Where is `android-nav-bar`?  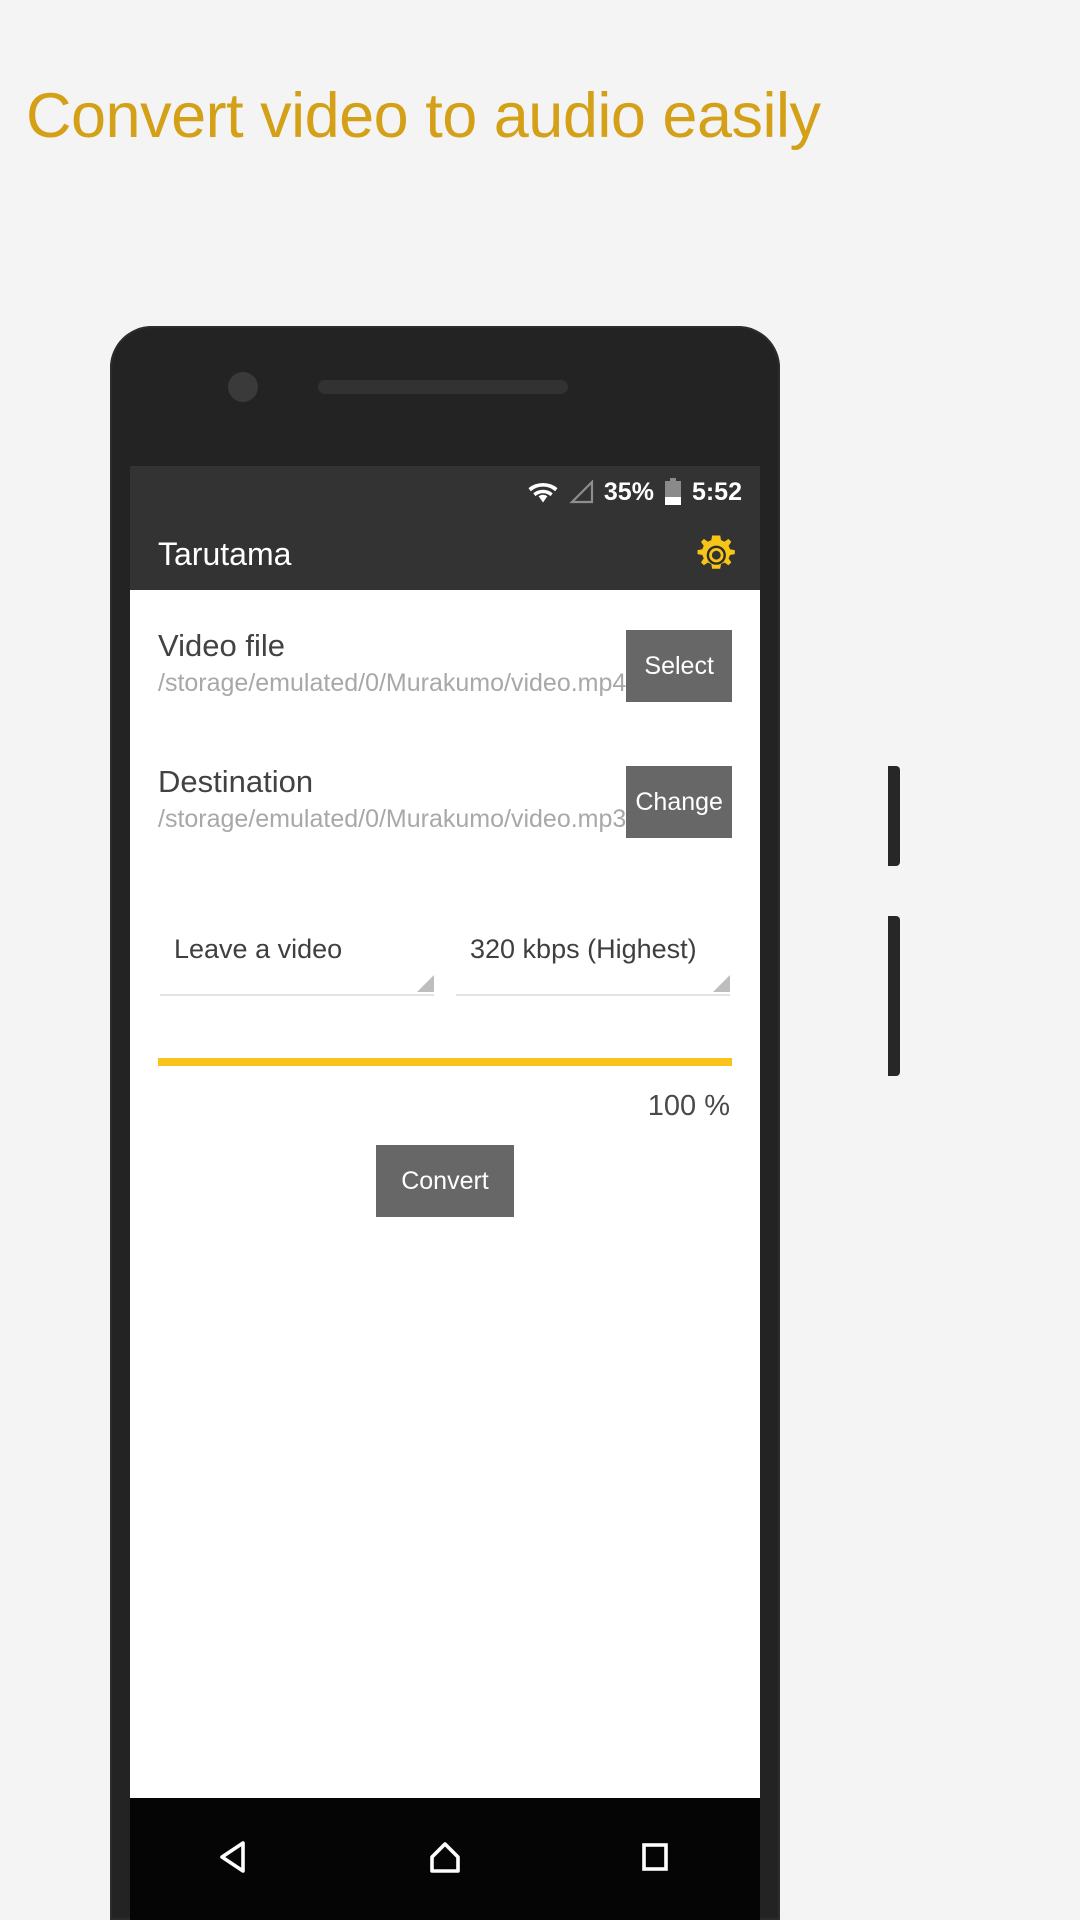
android-nav-bar is located at coordinates (445, 1859).